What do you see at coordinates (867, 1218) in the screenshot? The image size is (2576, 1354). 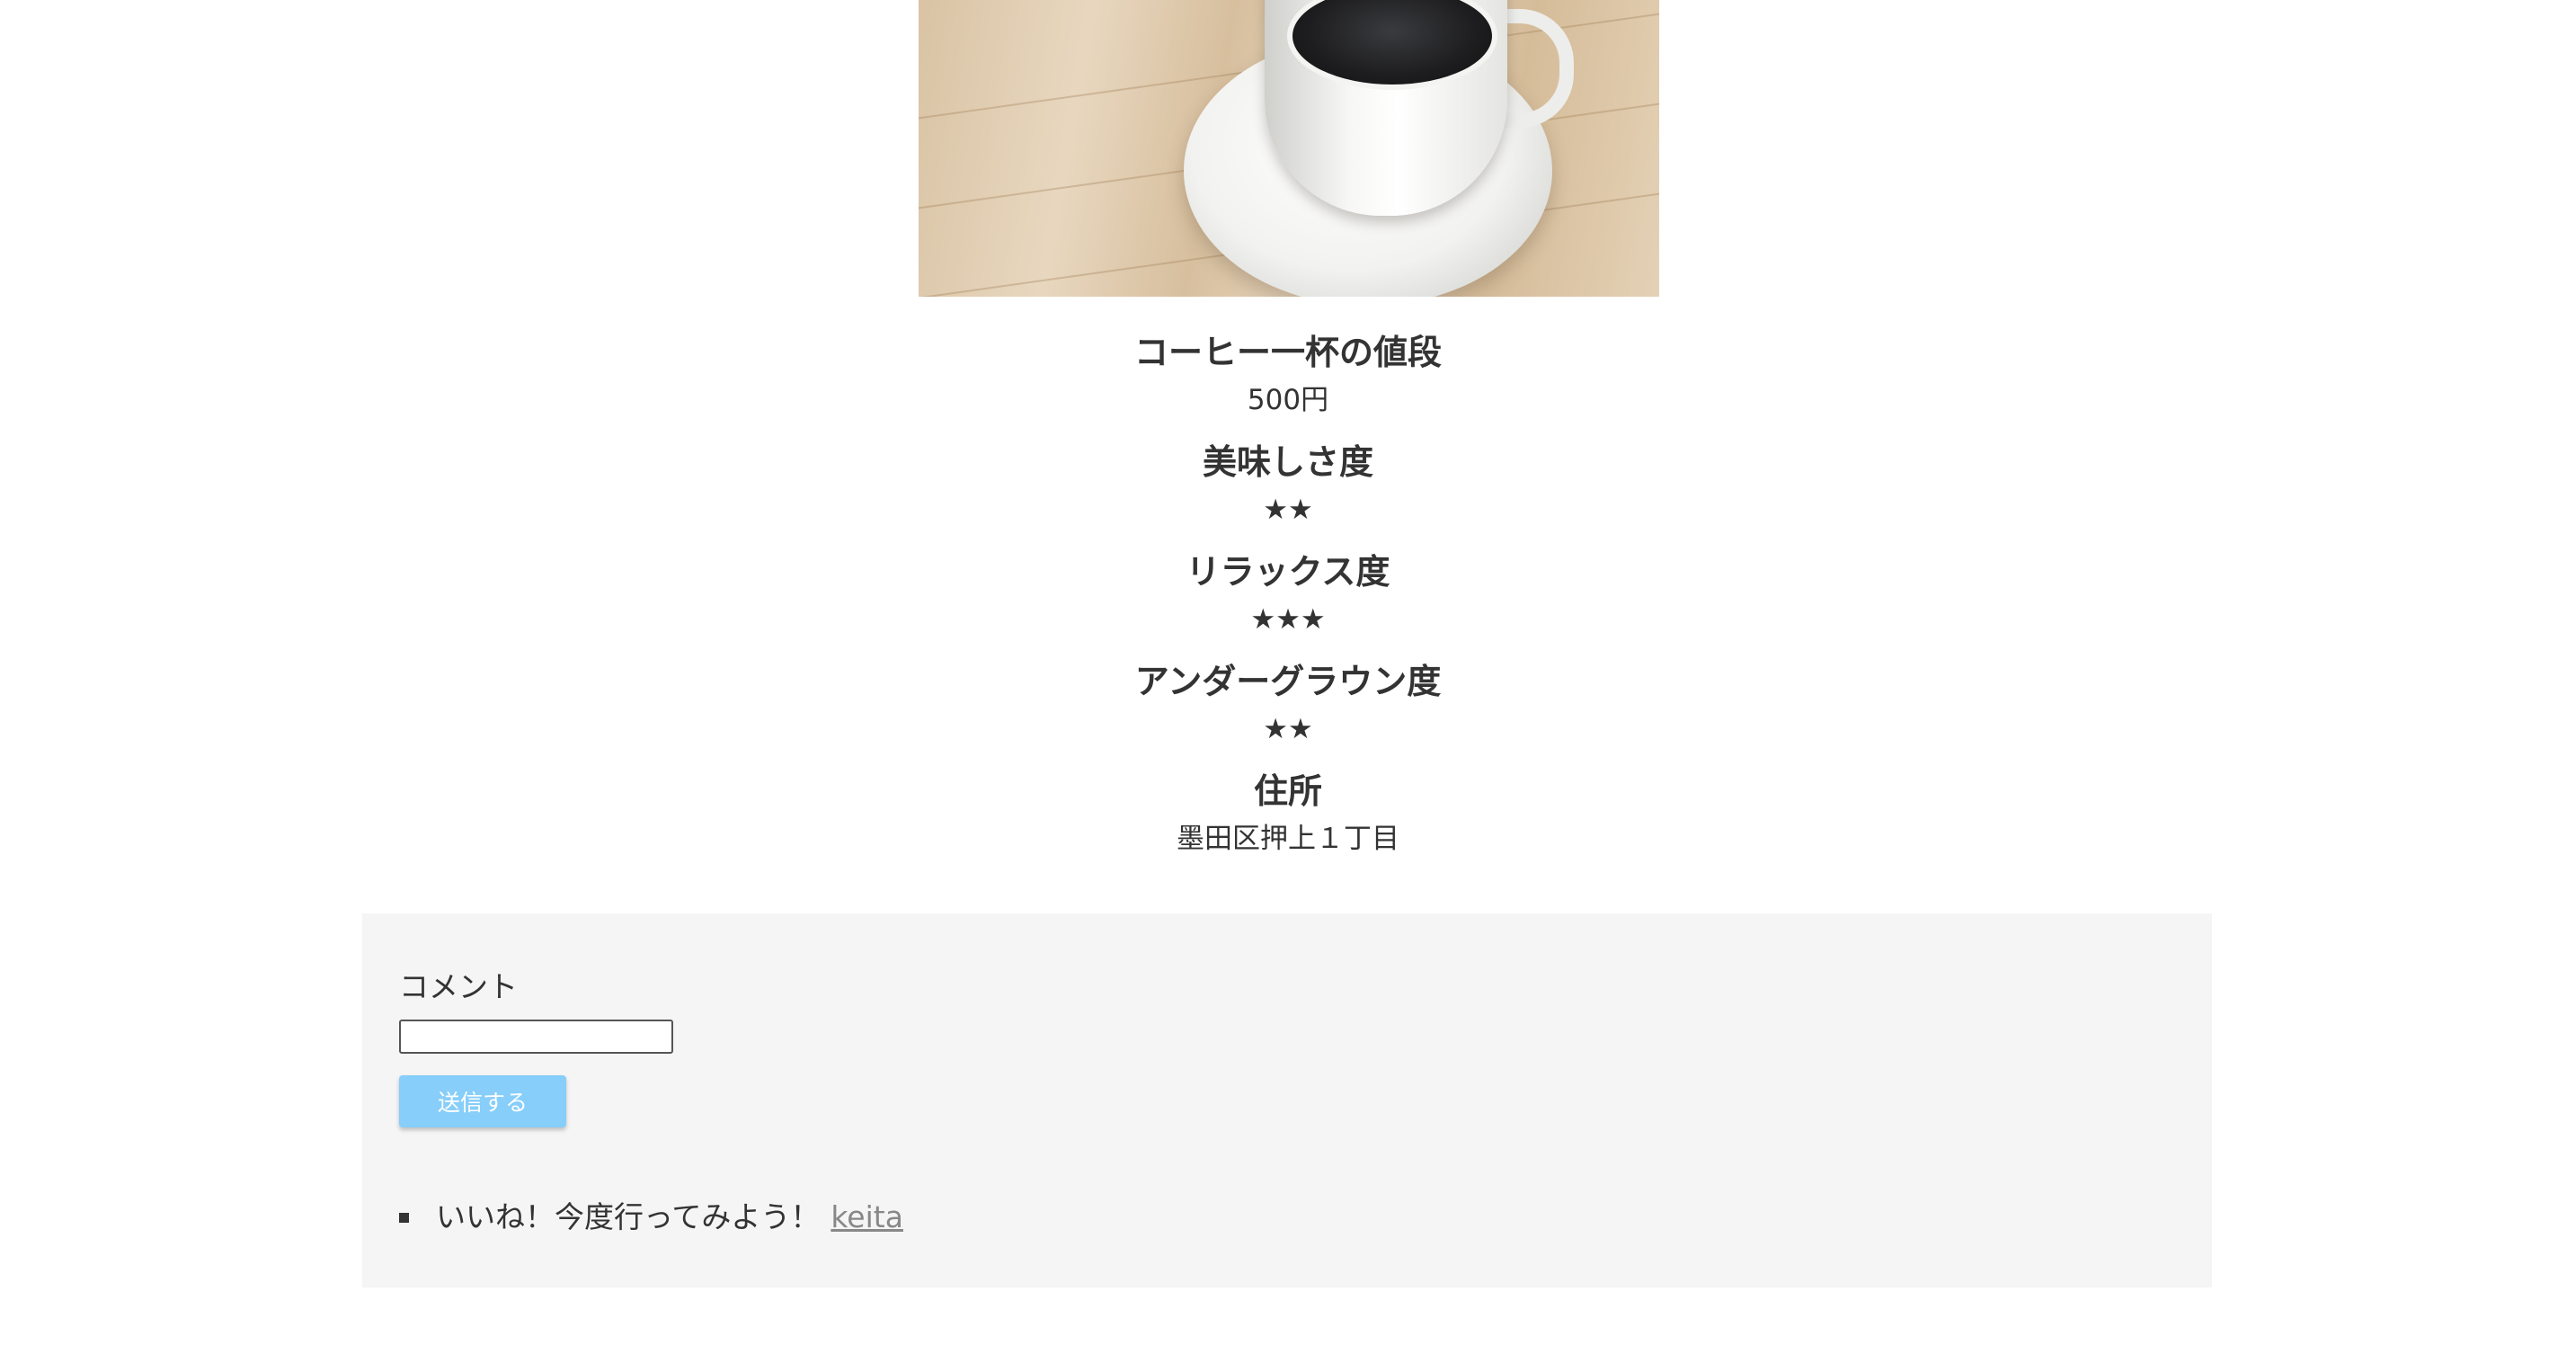 I see `comment-user-link: keita` at bounding box center [867, 1218].